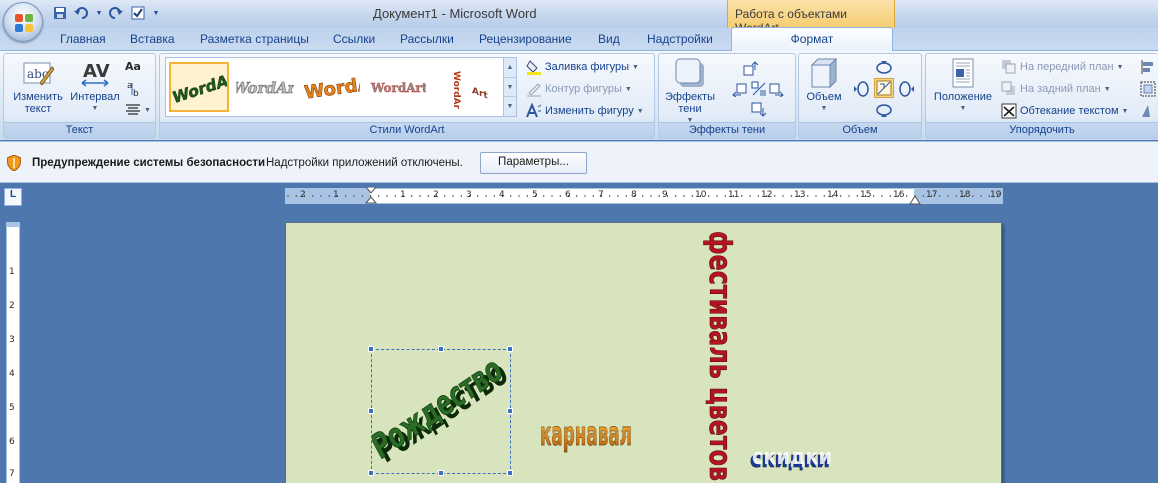  I want to click on rotate-objects-icon, so click(1146, 111).